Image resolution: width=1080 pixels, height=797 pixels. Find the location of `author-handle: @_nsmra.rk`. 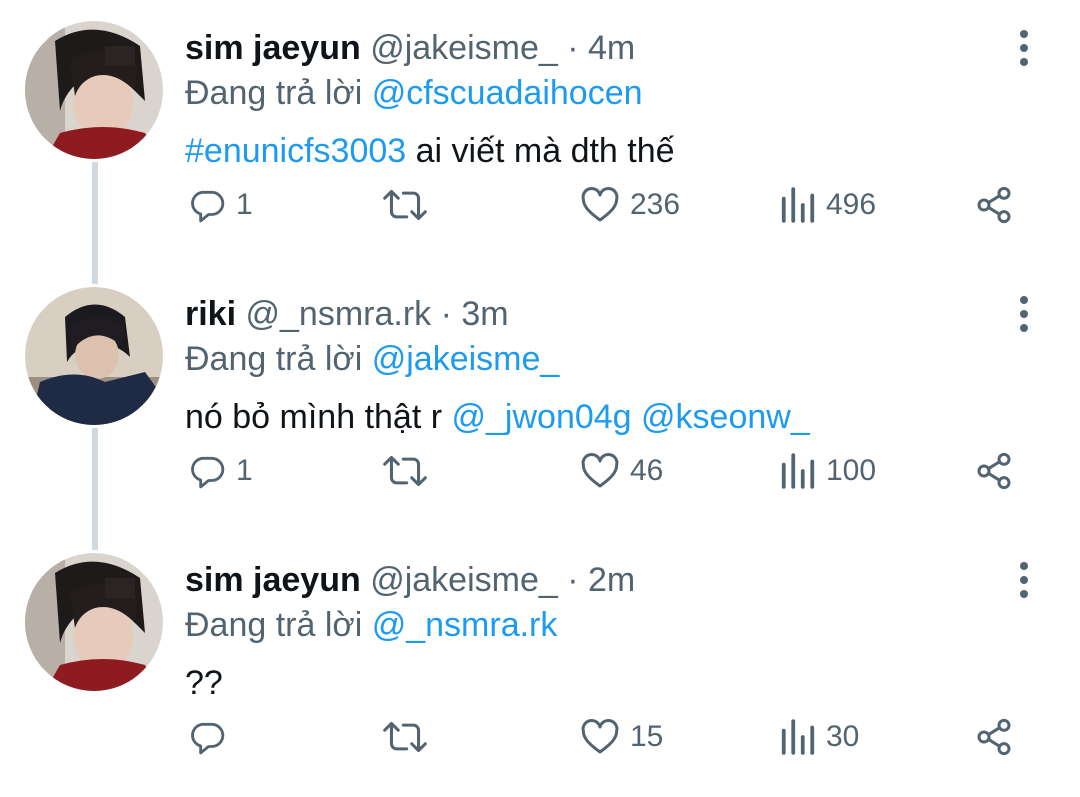

author-handle: @_nsmra.rk is located at coordinates (339, 314).